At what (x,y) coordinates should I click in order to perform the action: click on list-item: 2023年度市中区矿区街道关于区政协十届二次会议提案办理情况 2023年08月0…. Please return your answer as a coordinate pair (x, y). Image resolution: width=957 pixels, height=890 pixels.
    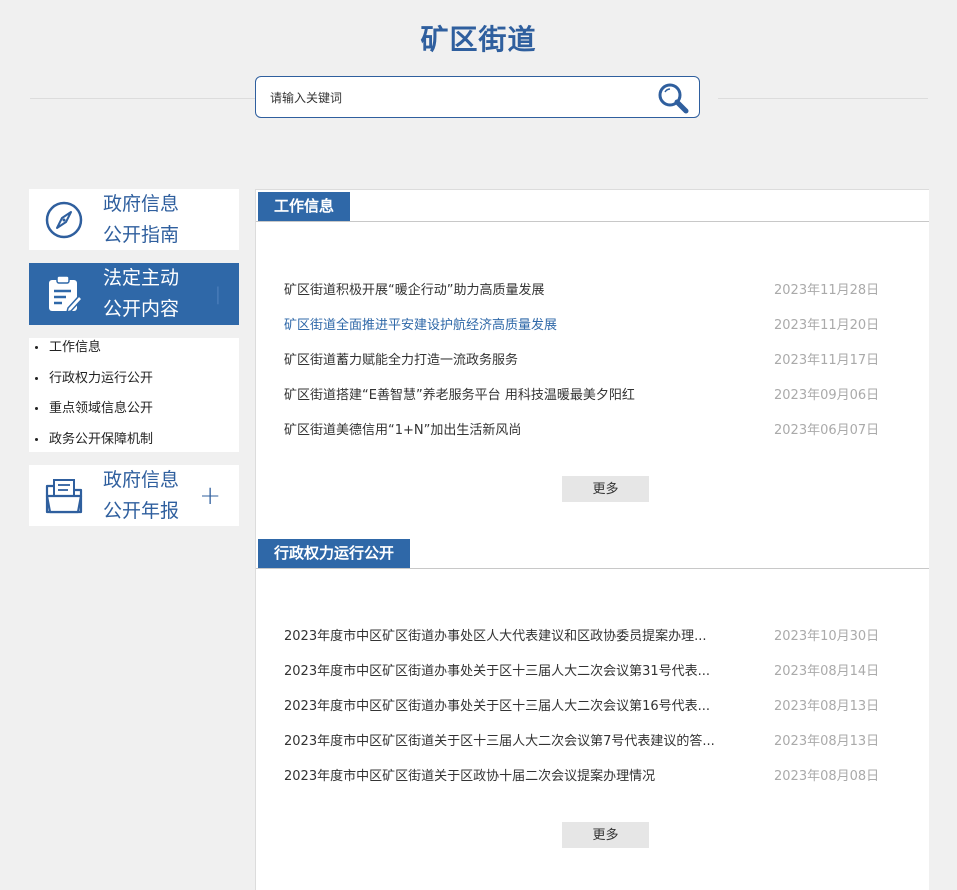
    Looking at the image, I should click on (594, 777).